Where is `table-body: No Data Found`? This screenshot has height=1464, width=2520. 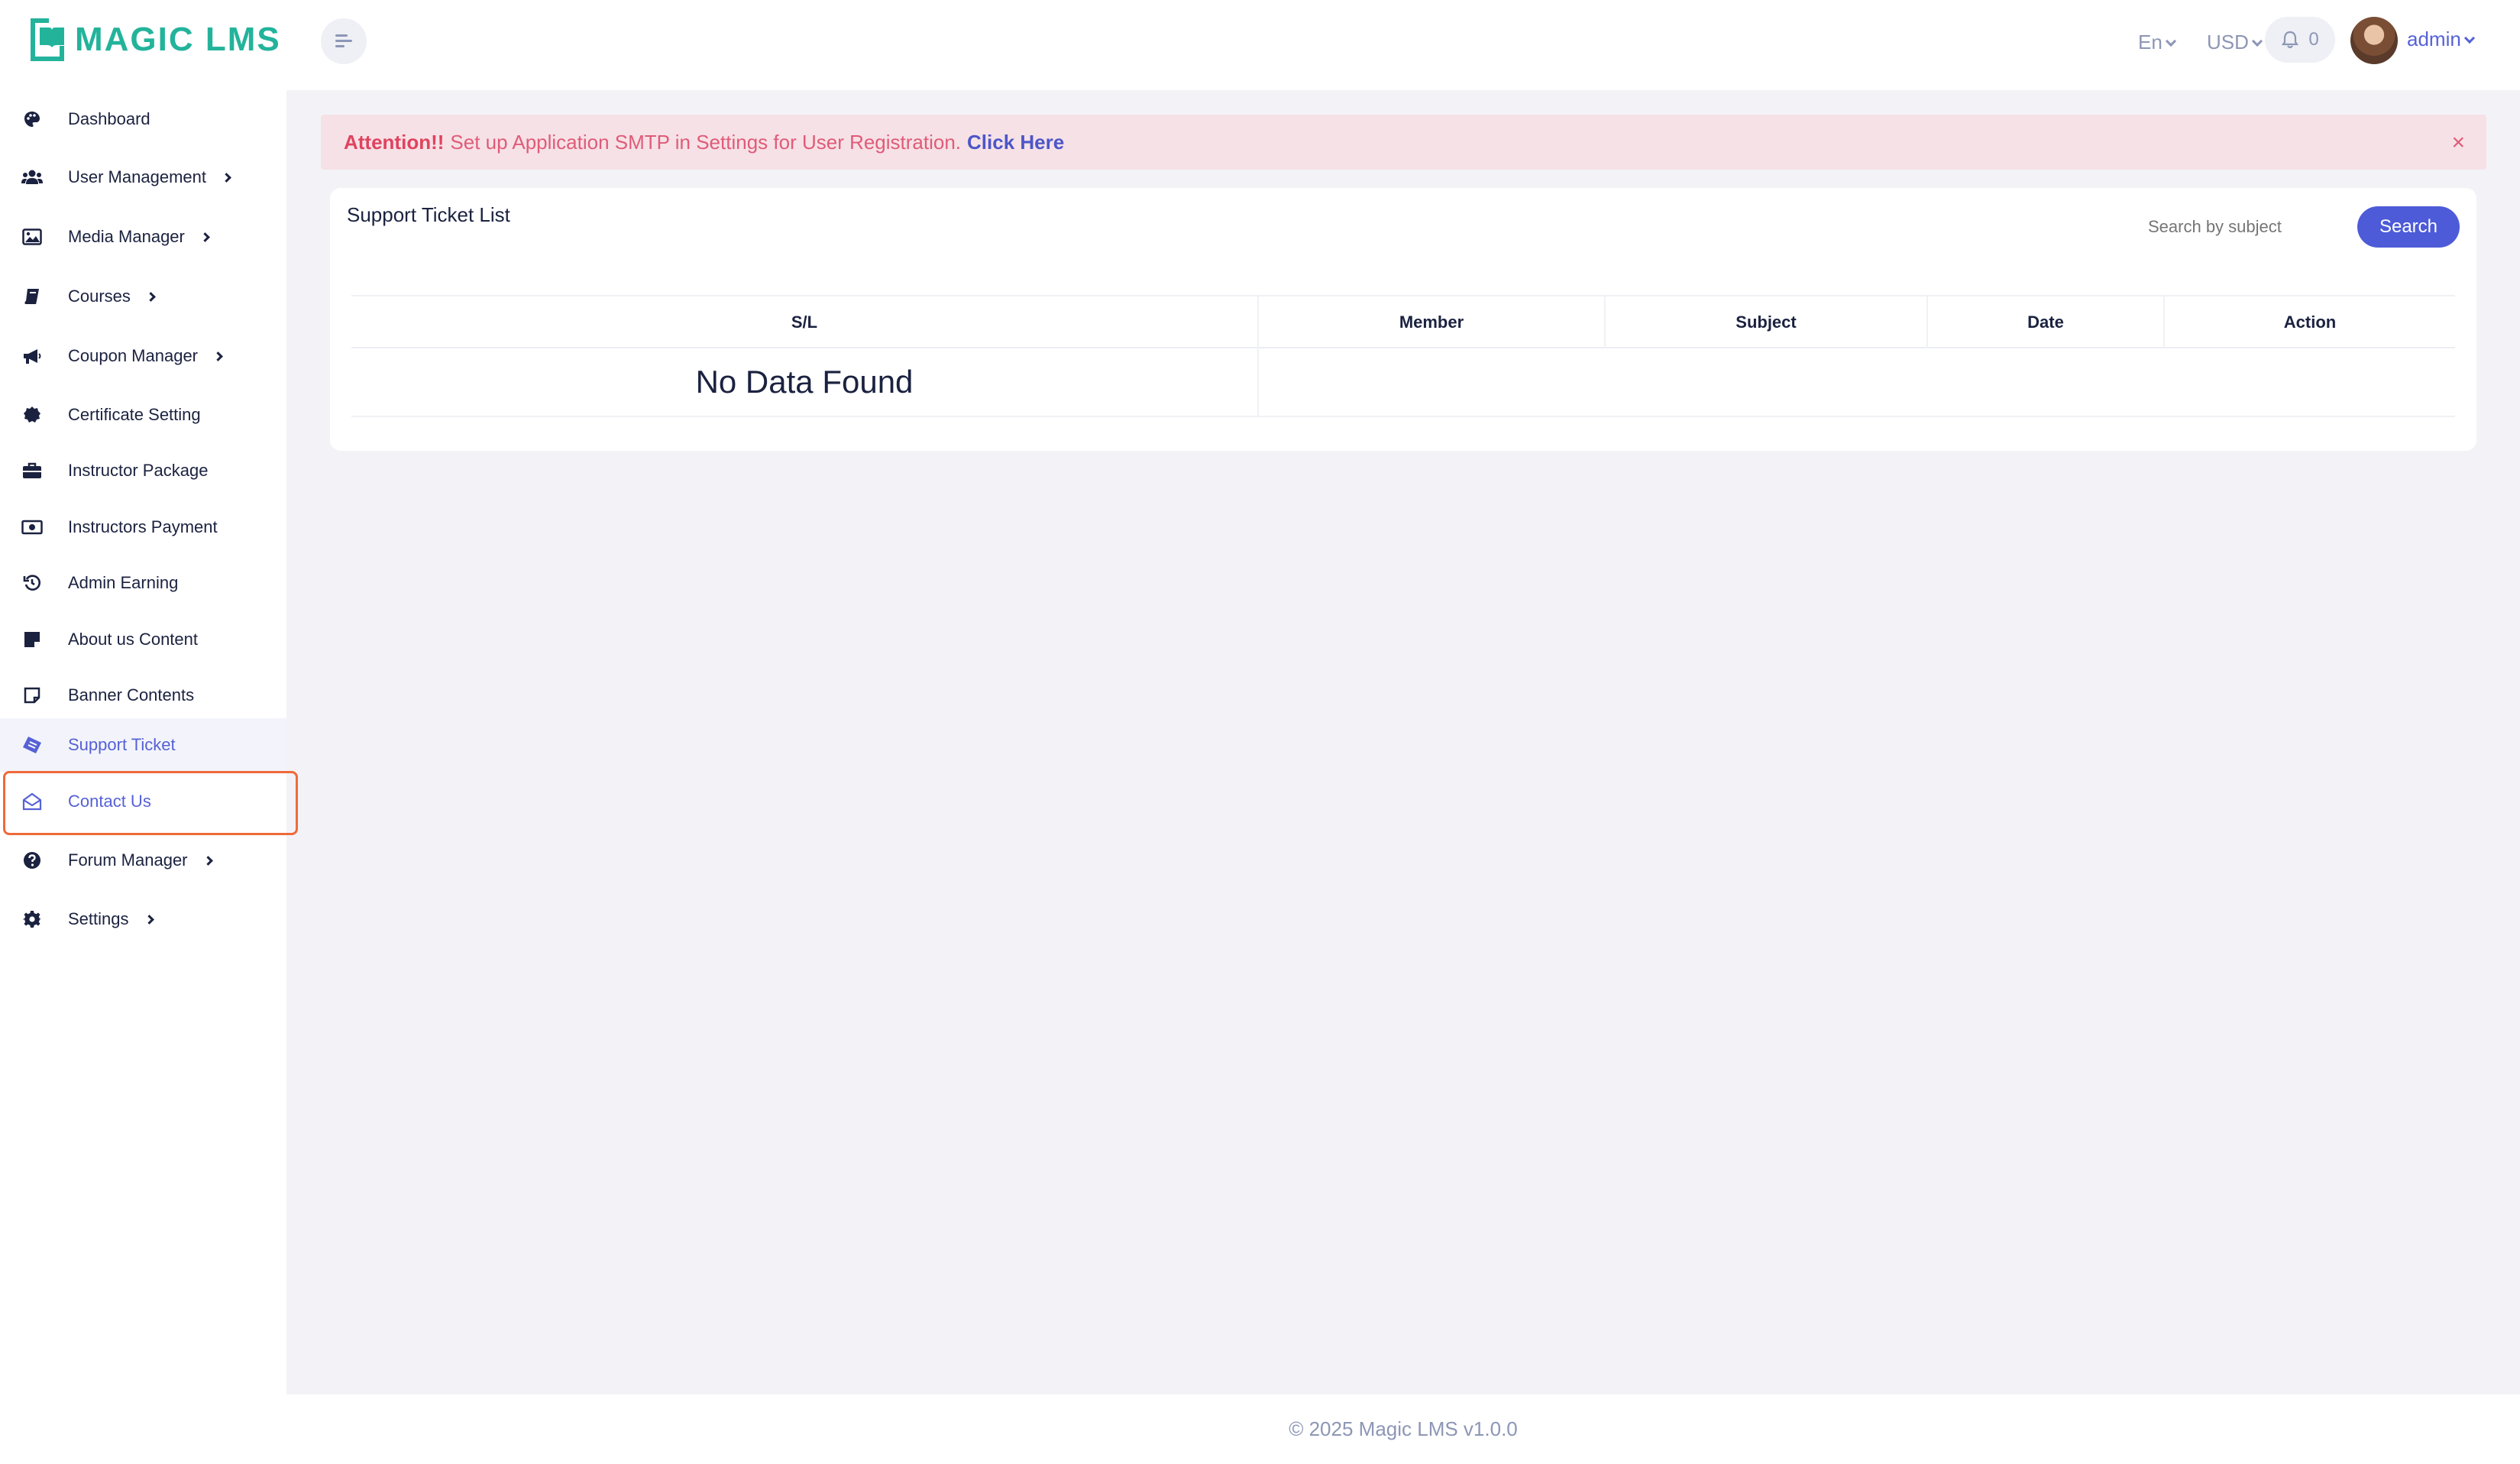 table-body: No Data Found is located at coordinates (1403, 382).